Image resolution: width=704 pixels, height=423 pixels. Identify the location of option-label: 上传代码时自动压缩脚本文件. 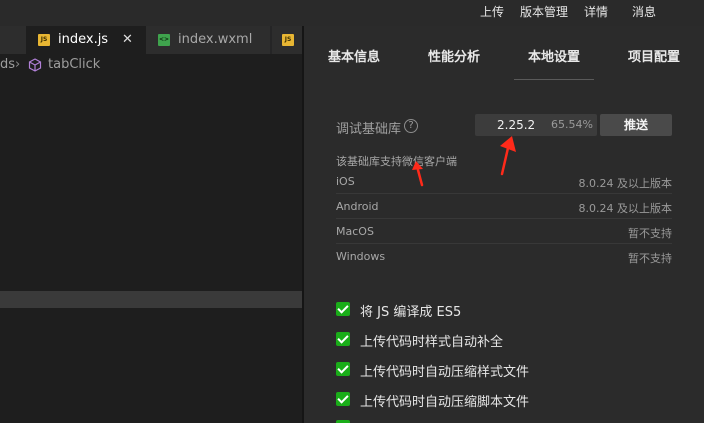
(445, 402).